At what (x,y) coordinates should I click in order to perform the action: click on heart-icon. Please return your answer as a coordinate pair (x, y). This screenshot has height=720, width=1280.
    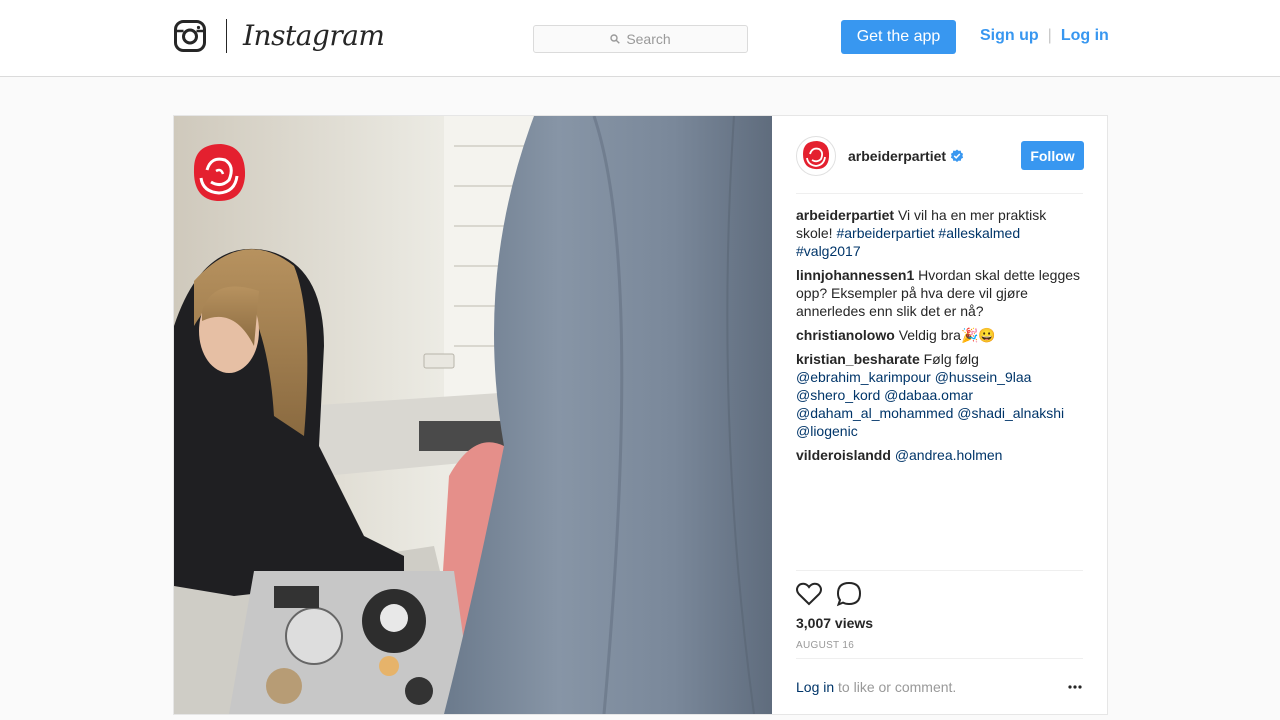
    Looking at the image, I should click on (809, 594).